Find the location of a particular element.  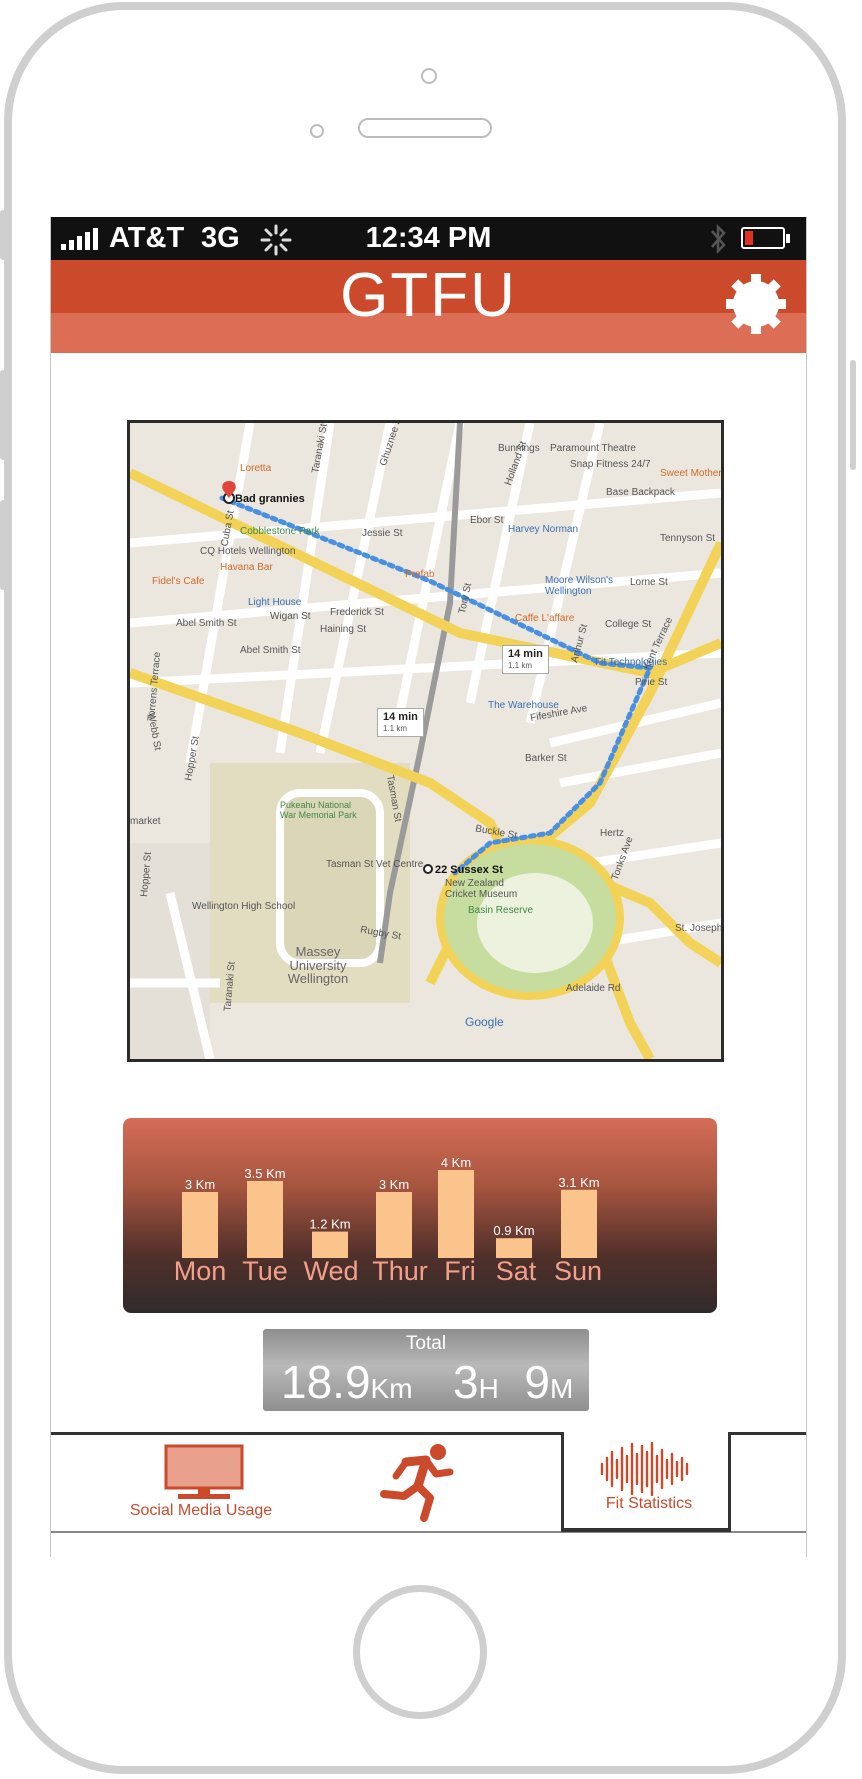

chart-category-label: Sun is located at coordinates (578, 1271).